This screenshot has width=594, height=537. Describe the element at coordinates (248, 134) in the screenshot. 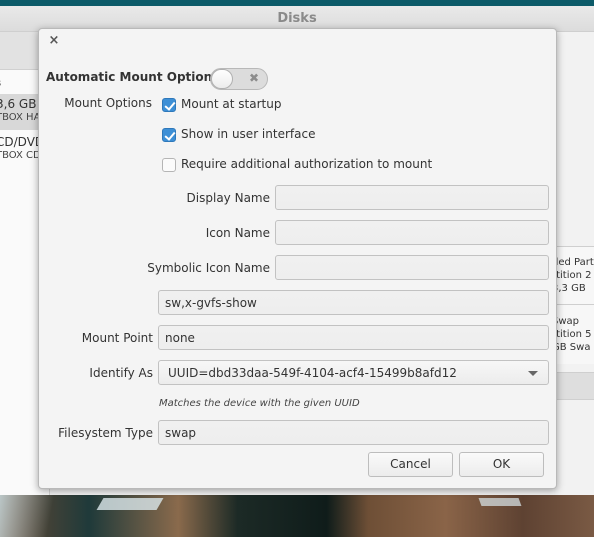

I see `show-in-ui-label: Show in user interface` at that location.